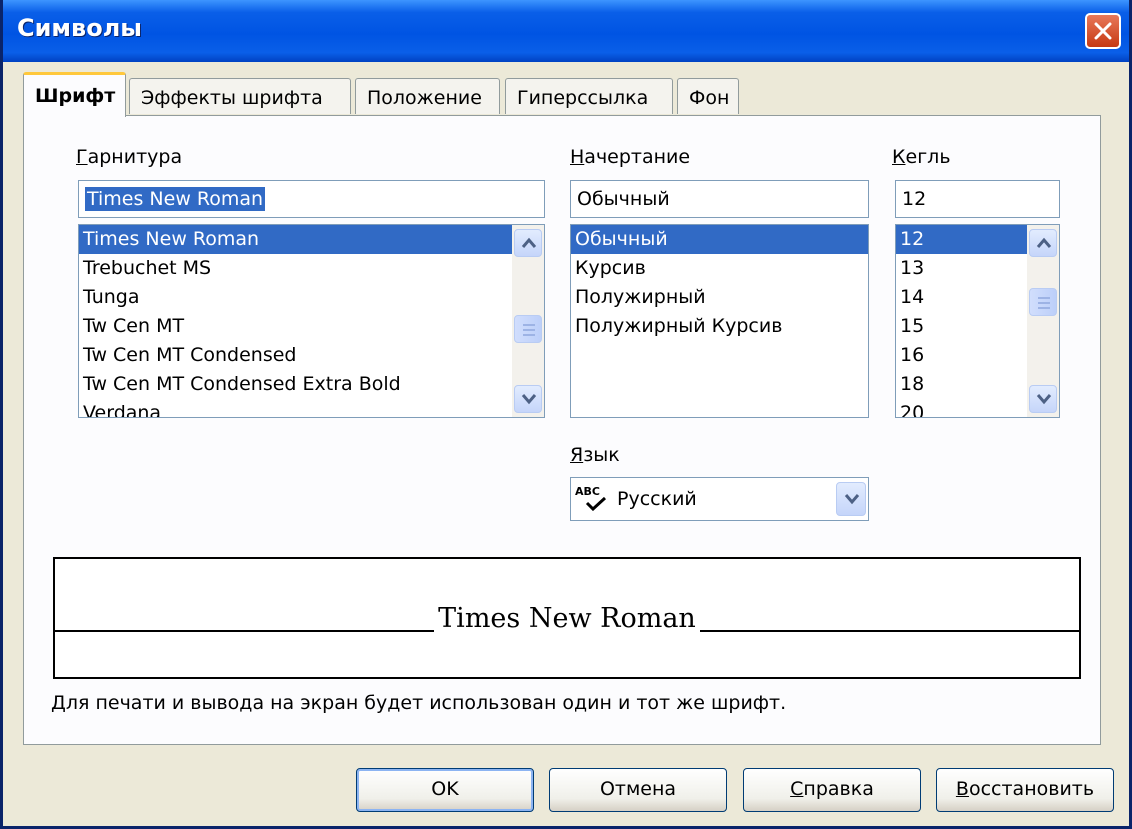 The image size is (1132, 829). I want to click on list-item: Обычный, so click(719, 239).